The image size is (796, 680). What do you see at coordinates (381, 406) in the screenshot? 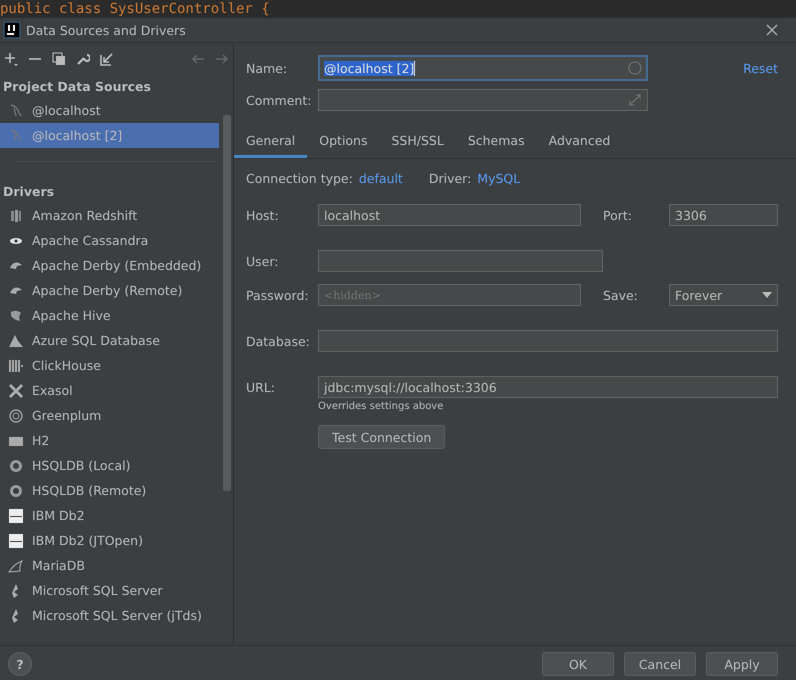
I see `hint-text: Overrides settings above` at bounding box center [381, 406].